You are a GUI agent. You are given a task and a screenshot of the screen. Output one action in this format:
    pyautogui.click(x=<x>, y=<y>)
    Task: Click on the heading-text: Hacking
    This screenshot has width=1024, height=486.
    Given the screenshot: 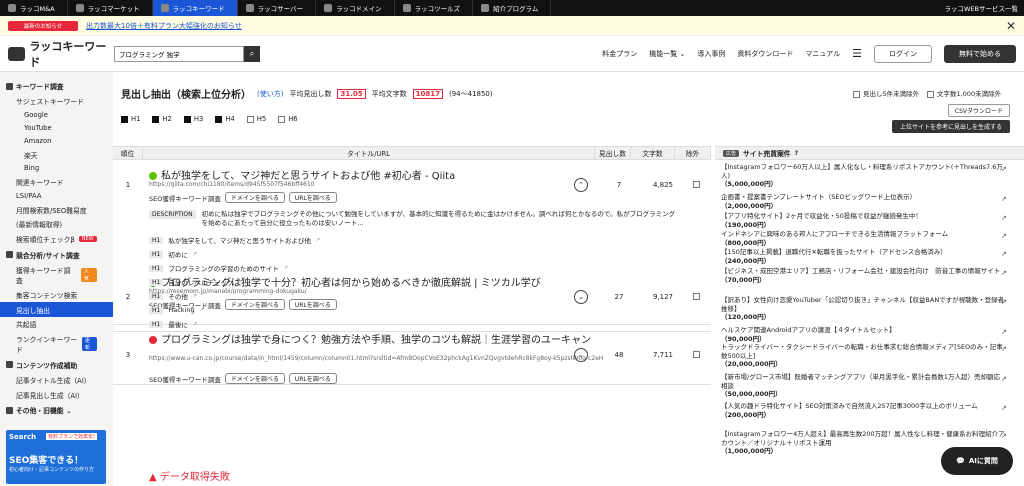 What is the action you would take?
    pyautogui.click(x=181, y=310)
    